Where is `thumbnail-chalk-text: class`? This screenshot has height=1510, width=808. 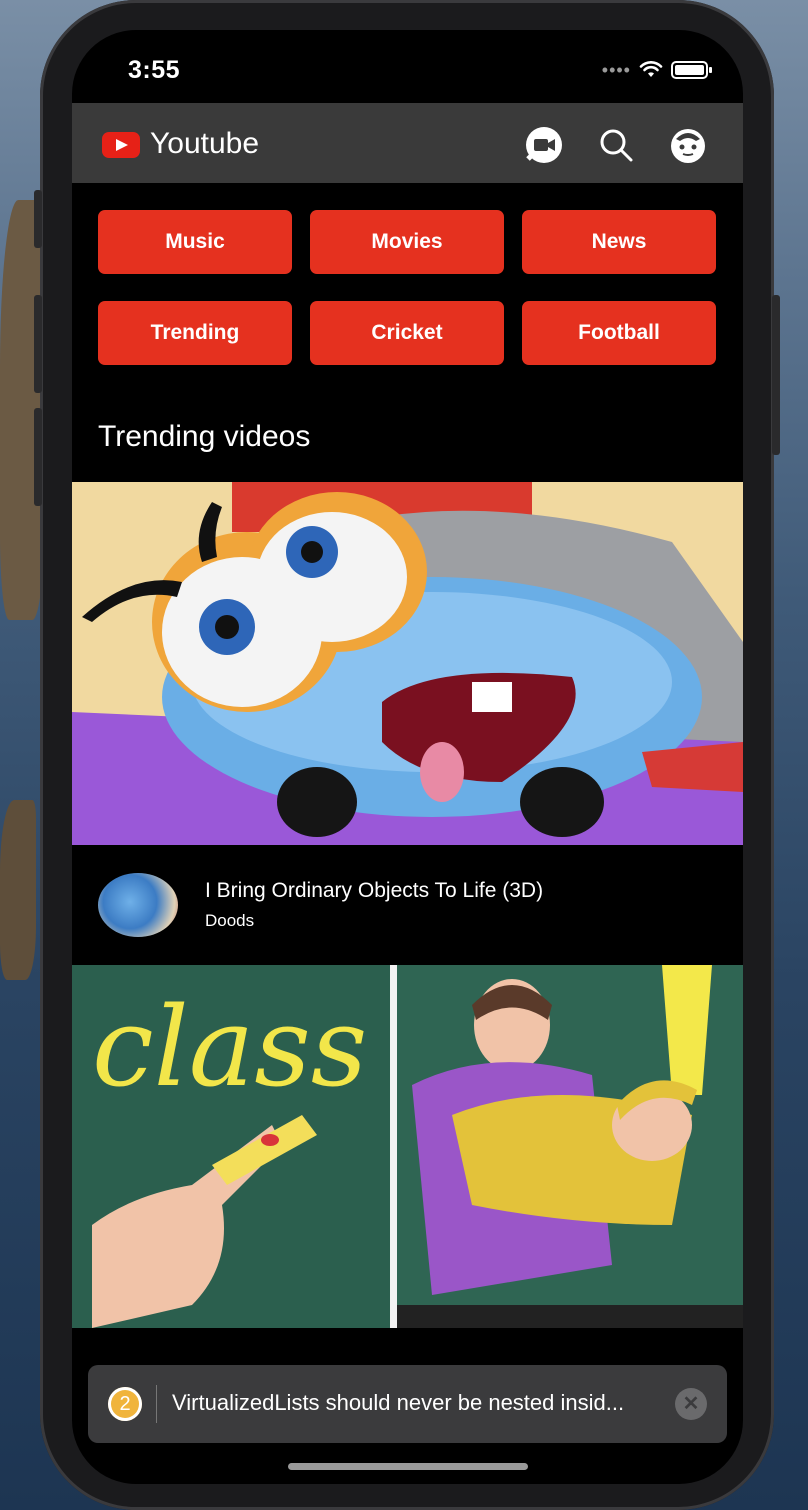 thumbnail-chalk-text: class is located at coordinates (229, 1047).